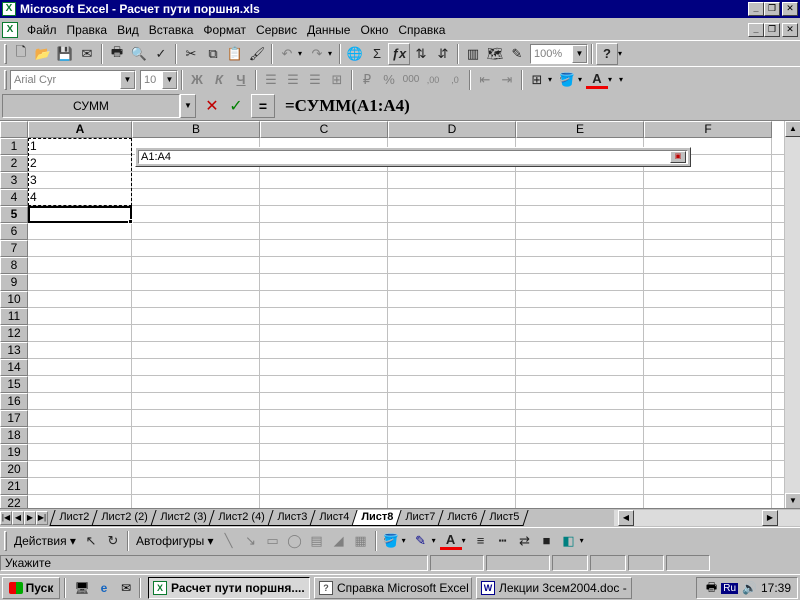  Describe the element at coordinates (14, 265) in the screenshot. I see `row-header-8: 8` at that location.